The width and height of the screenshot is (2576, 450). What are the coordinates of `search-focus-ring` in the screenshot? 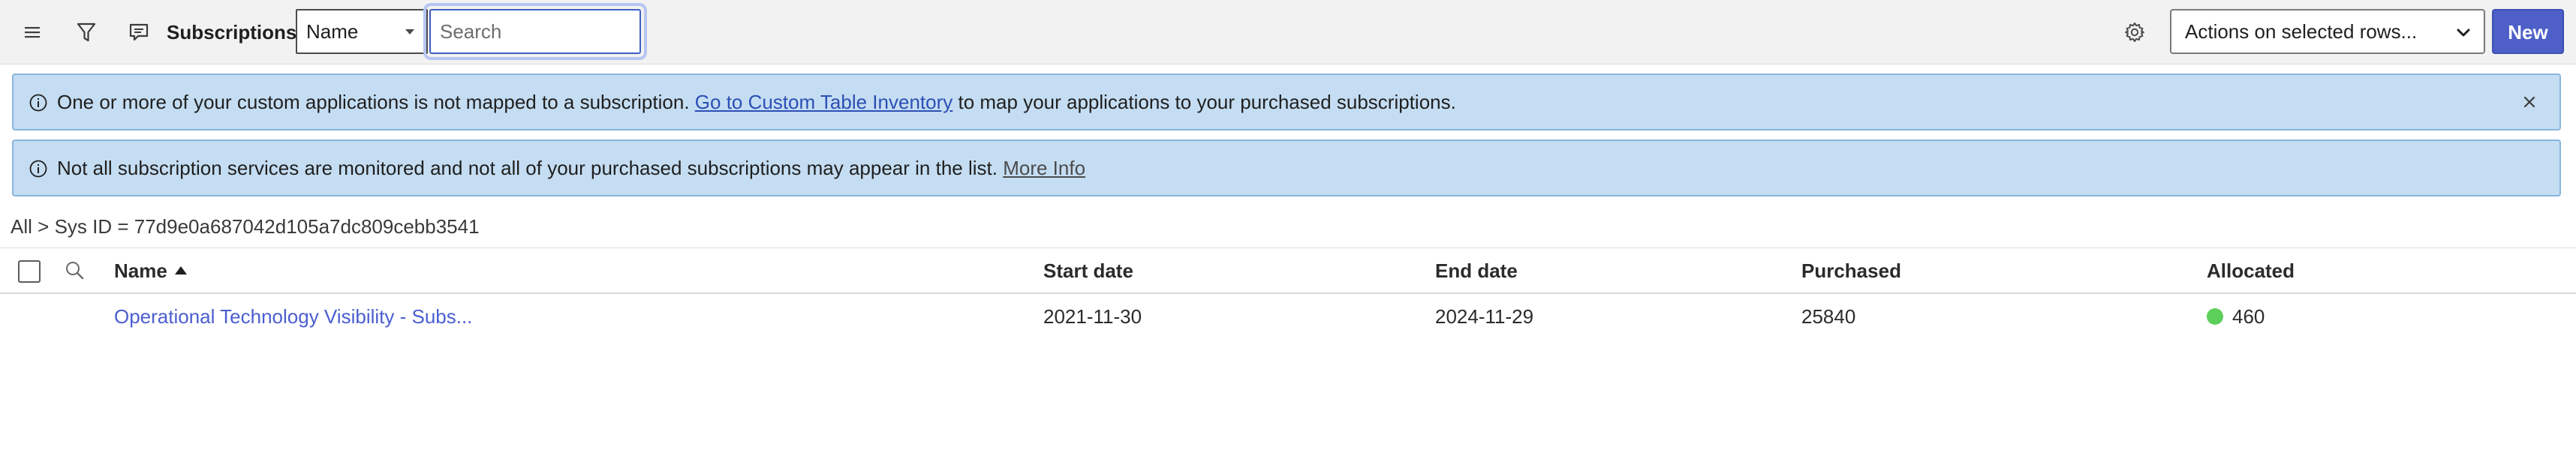 It's located at (535, 31).